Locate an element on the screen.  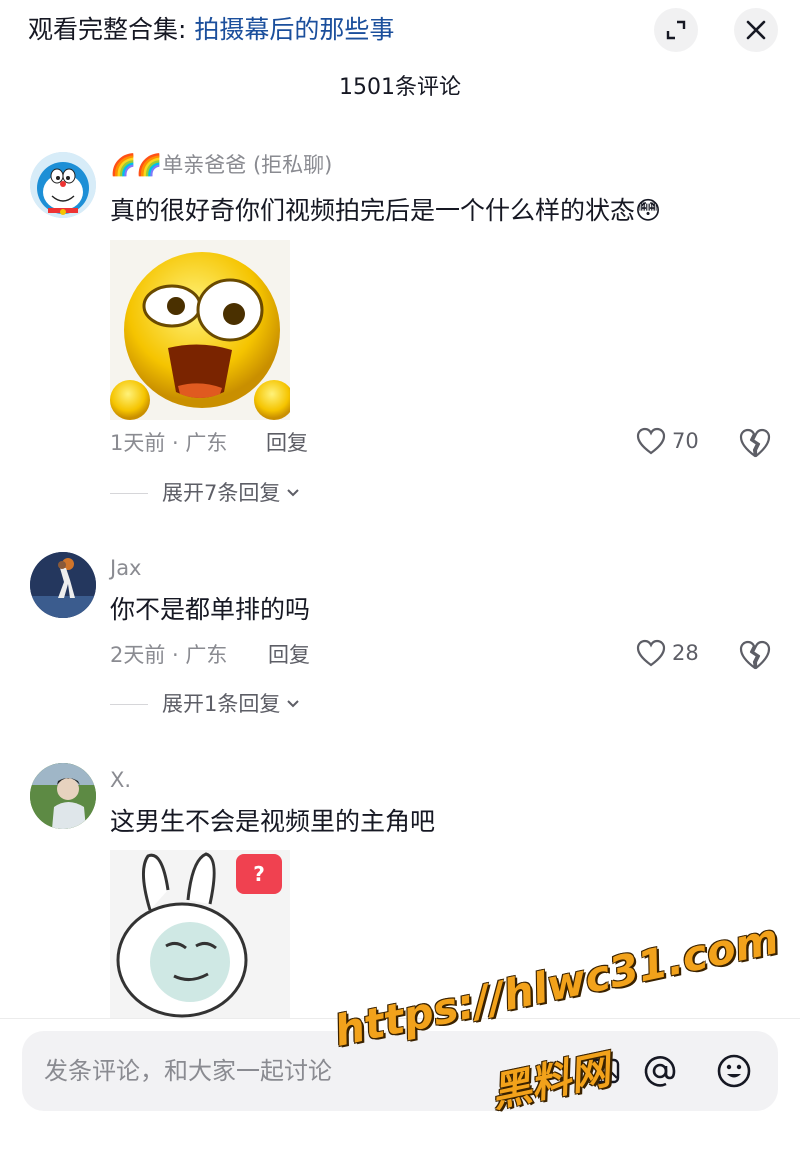
expand-replies-label: 展开1条回复 is located at coordinates (221, 704).